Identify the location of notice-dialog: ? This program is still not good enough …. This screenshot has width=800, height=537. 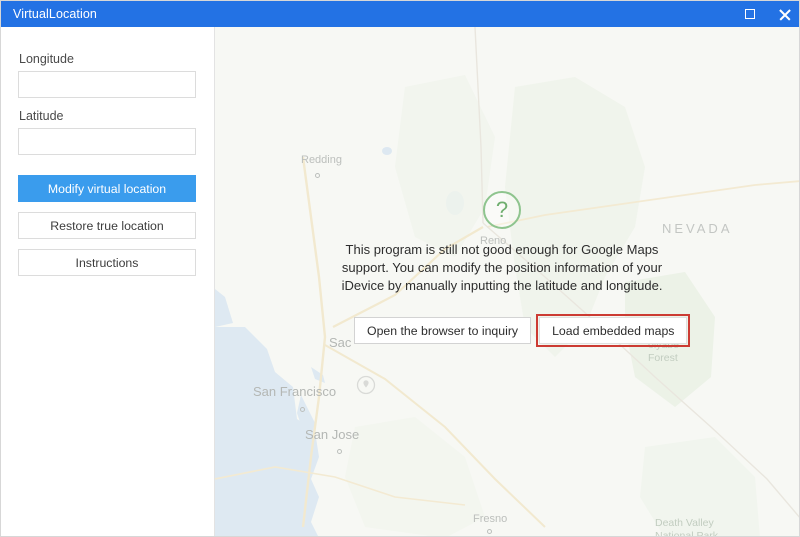
(514, 269).